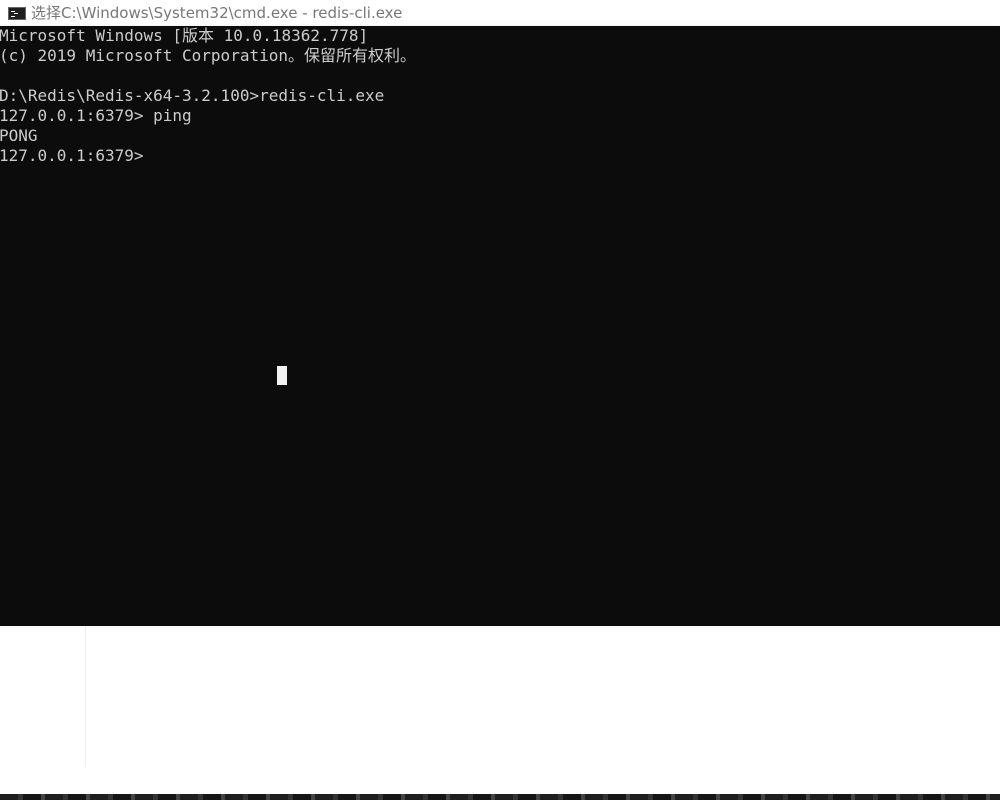  Describe the element at coordinates (17, 13) in the screenshot. I see `cmd-icon` at that location.